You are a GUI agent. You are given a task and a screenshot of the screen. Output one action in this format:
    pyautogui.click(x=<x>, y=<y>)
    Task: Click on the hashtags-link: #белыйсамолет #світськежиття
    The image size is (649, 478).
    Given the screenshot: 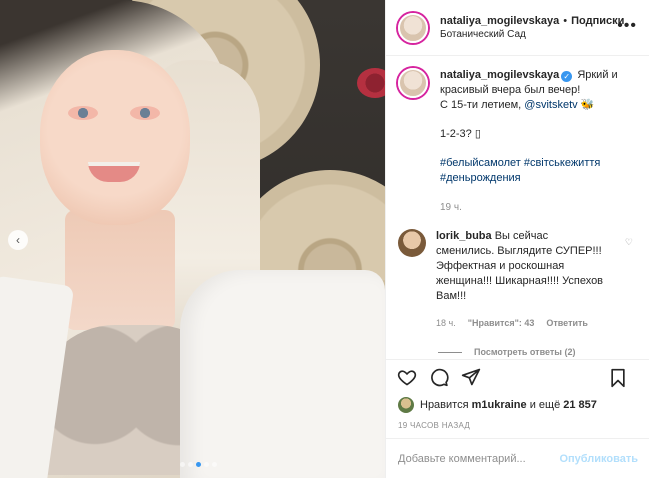 What is the action you would take?
    pyautogui.click(x=520, y=163)
    